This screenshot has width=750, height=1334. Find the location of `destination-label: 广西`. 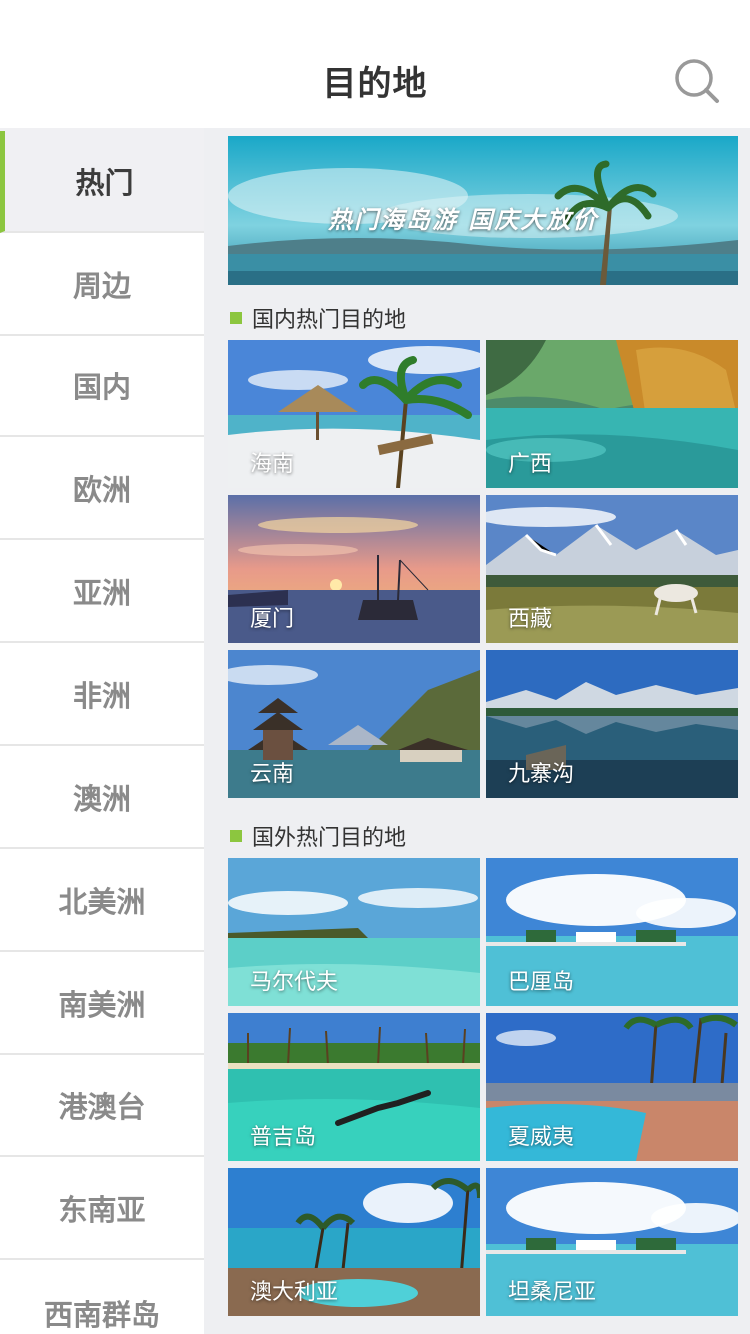

destination-label: 广西 is located at coordinates (530, 464).